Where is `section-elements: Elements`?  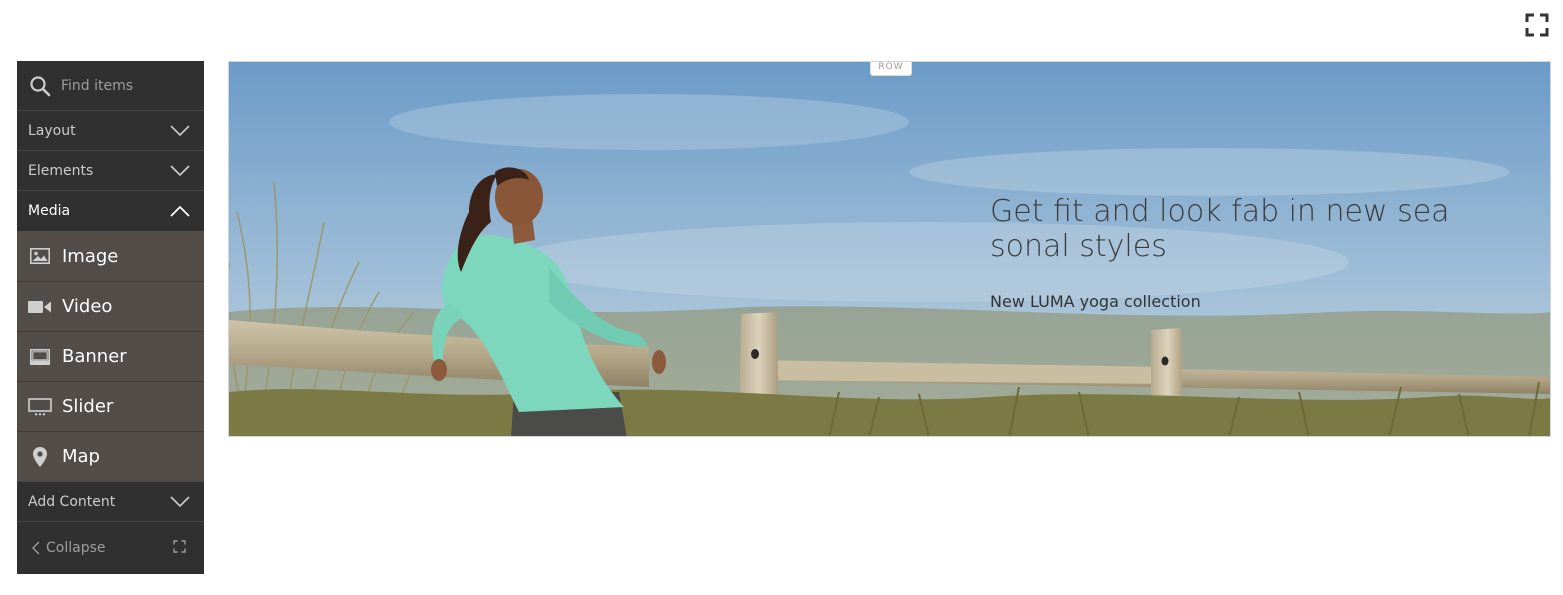 section-elements: Elements is located at coordinates (110, 171).